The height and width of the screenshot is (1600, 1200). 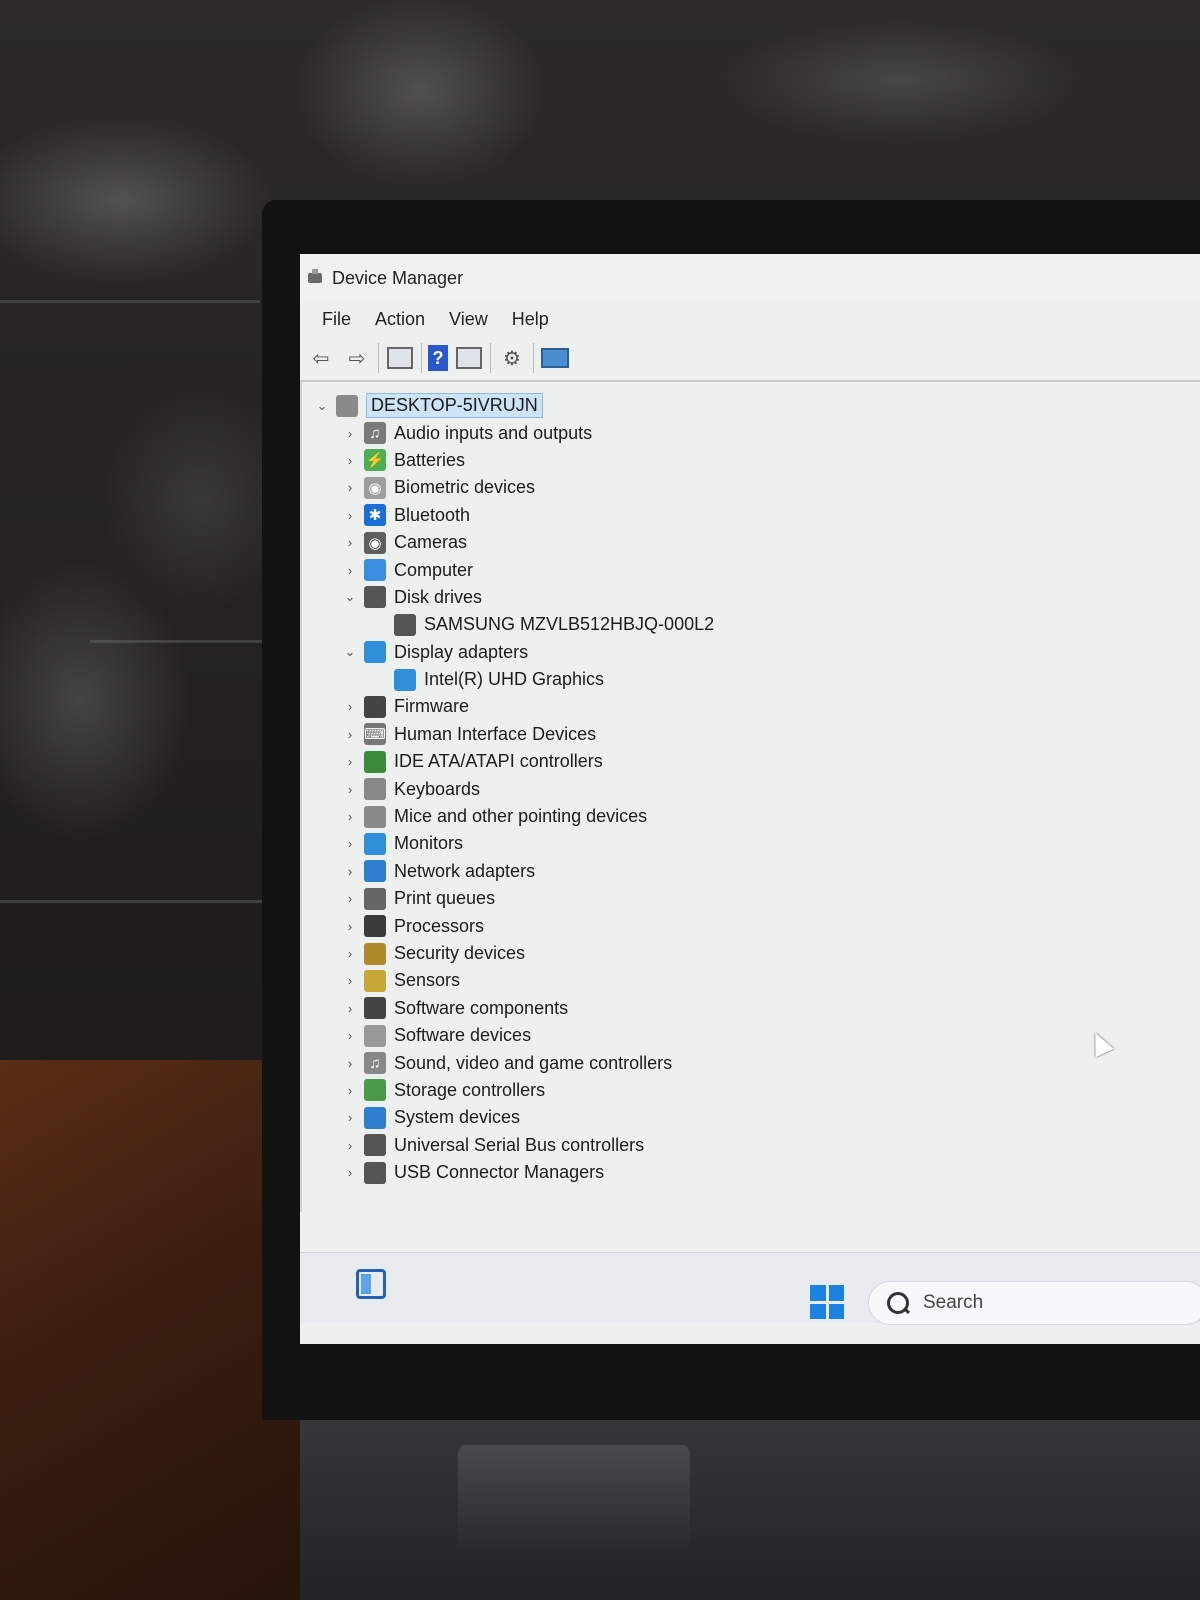 What do you see at coordinates (750, 319) in the screenshot?
I see `menu-bar: File Action View Help` at bounding box center [750, 319].